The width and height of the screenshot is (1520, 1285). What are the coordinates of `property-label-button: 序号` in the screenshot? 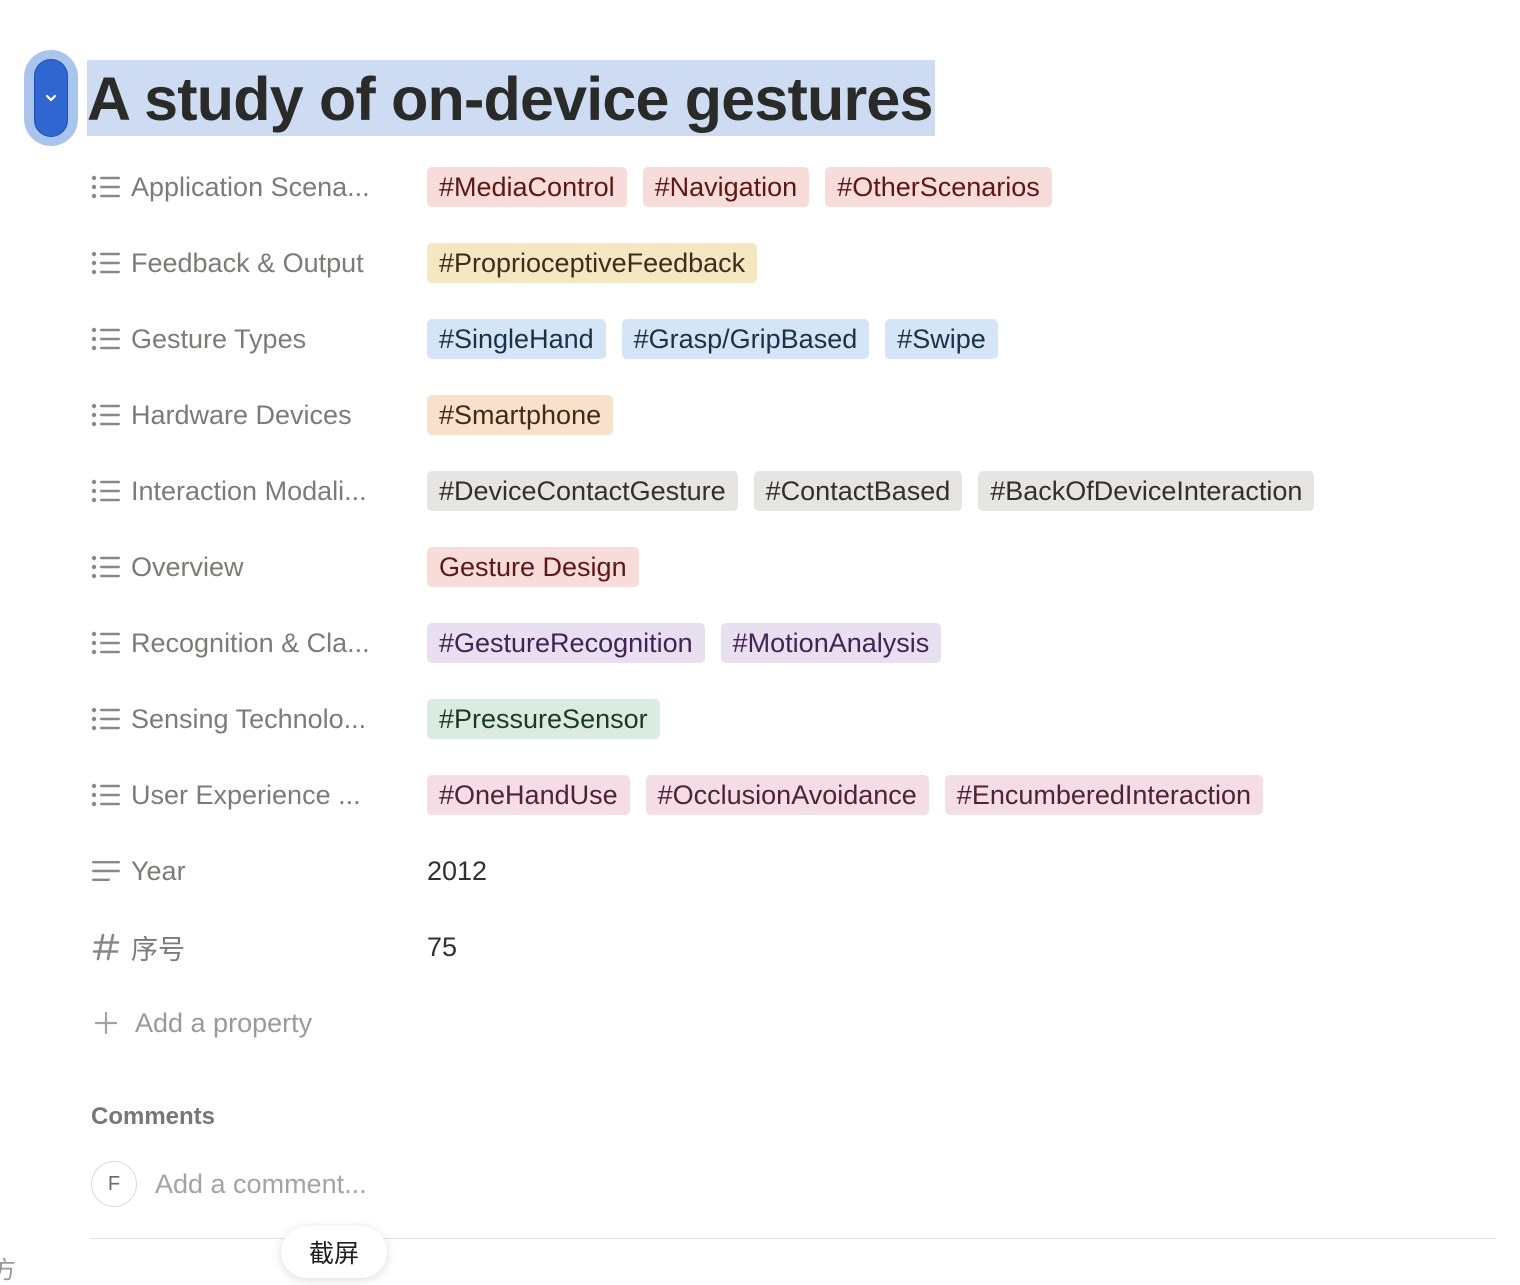 It's located at (240, 947).